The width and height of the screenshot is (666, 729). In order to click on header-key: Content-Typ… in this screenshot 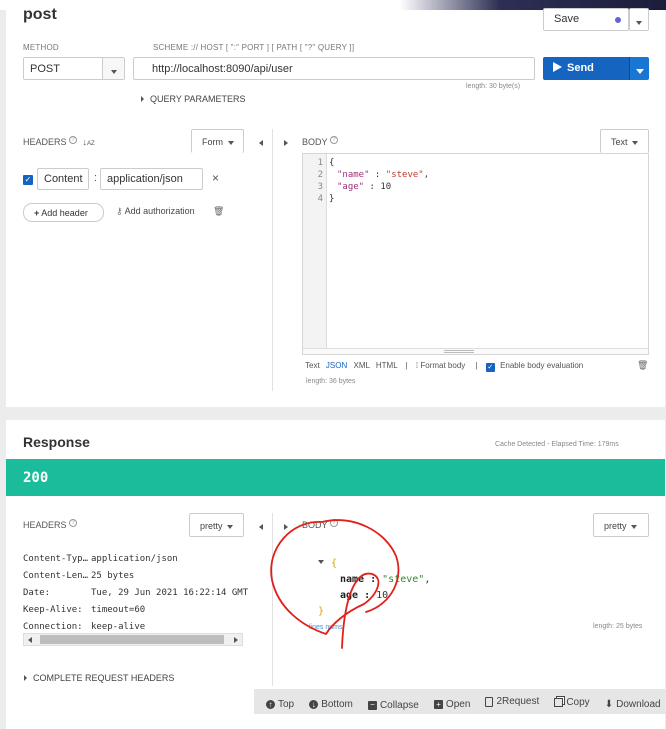, I will do `click(56, 559)`.